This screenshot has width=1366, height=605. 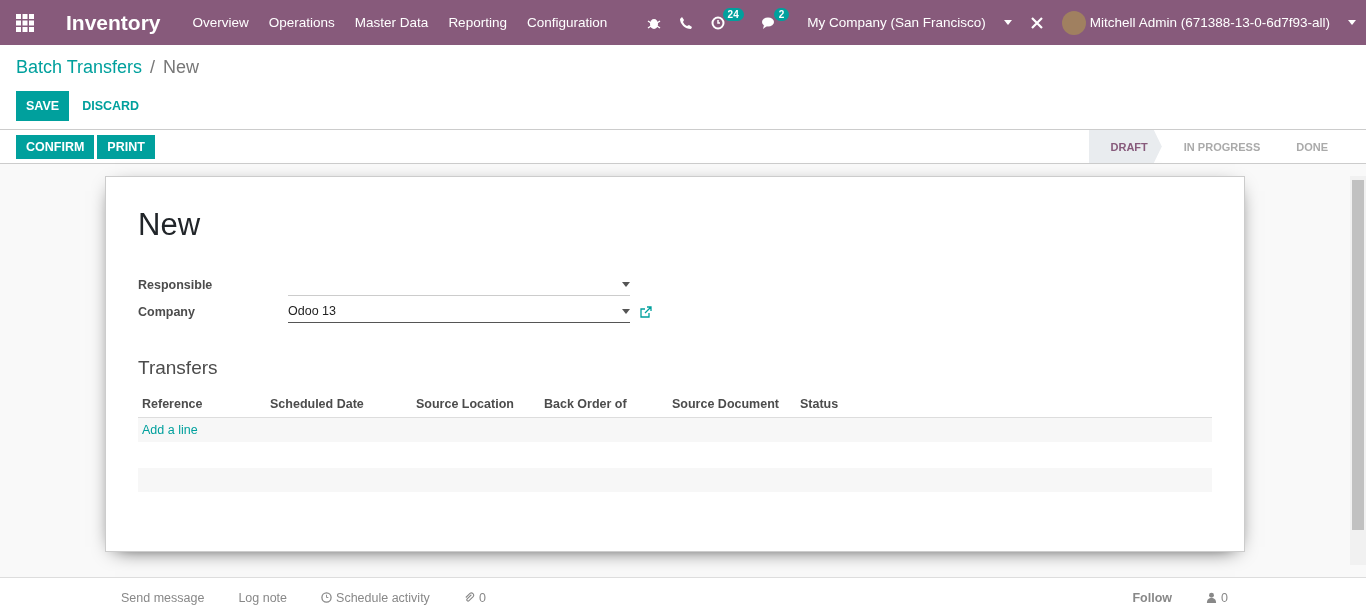 What do you see at coordinates (1212, 597) in the screenshot?
I see `person-icon` at bounding box center [1212, 597].